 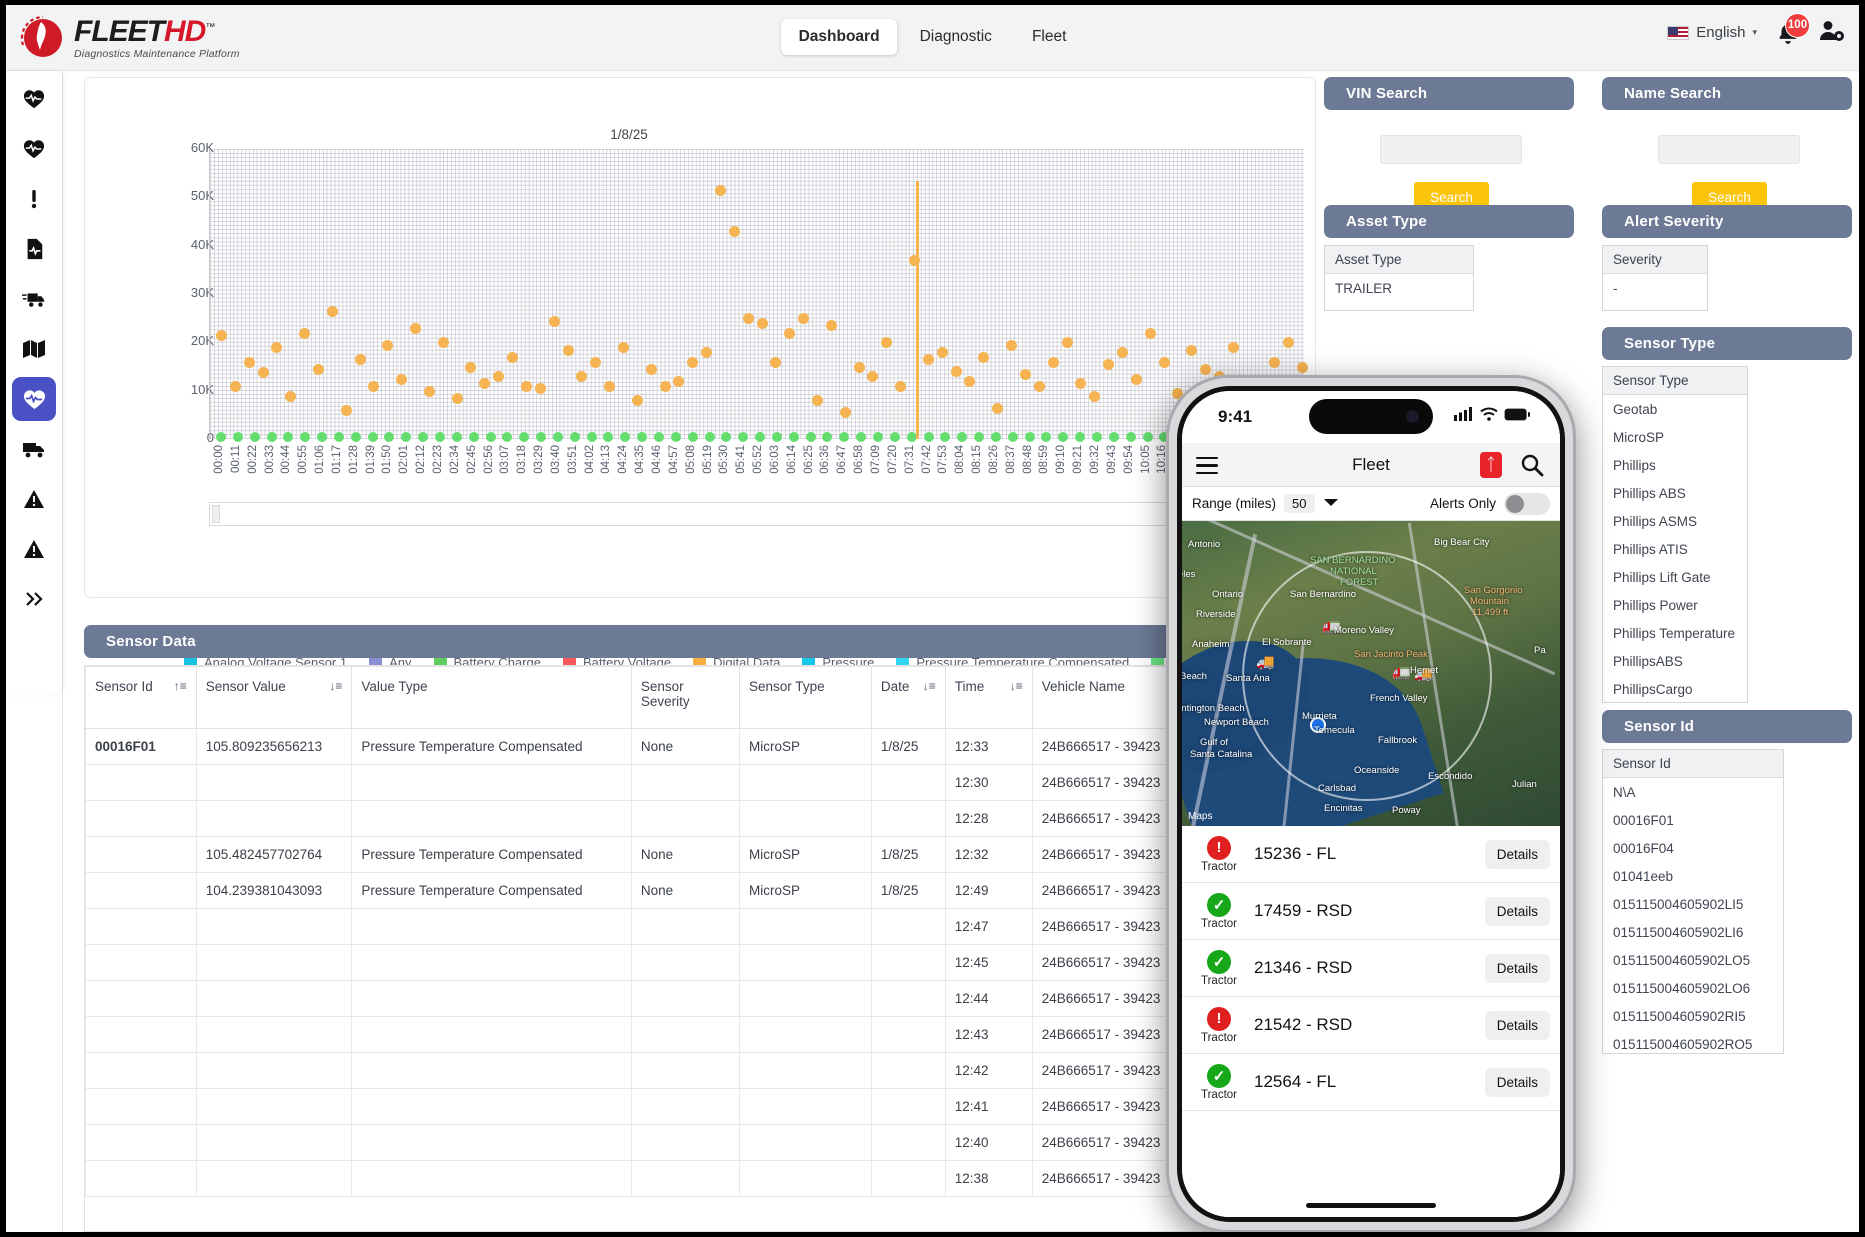 I want to click on map-truck-marker-red: 🚚, so click(x=1265, y=662).